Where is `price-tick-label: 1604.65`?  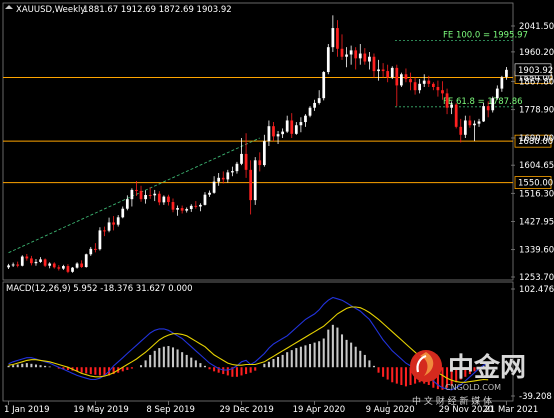
price-tick-label: 1604.65 is located at coordinates (536, 166).